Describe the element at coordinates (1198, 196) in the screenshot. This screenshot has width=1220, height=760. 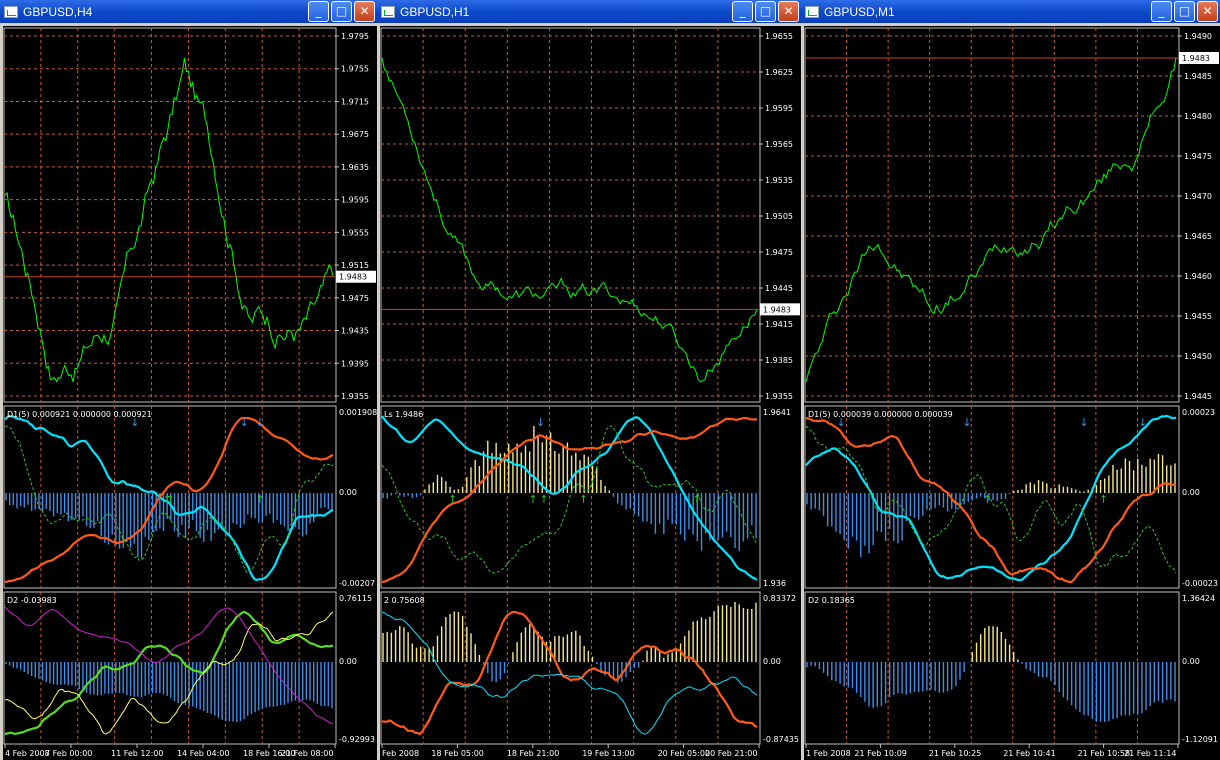
I see `price-level-label: 1.9470` at that location.